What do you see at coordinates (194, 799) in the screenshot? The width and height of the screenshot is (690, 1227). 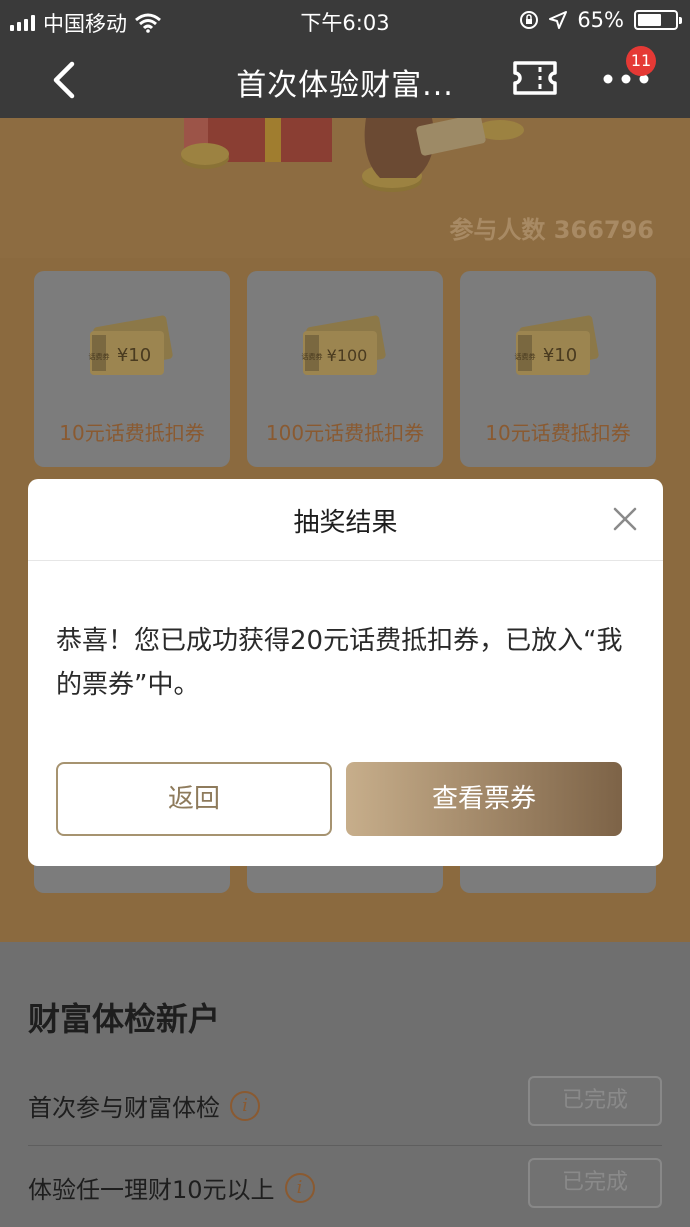 I see `back-button: 返回` at bounding box center [194, 799].